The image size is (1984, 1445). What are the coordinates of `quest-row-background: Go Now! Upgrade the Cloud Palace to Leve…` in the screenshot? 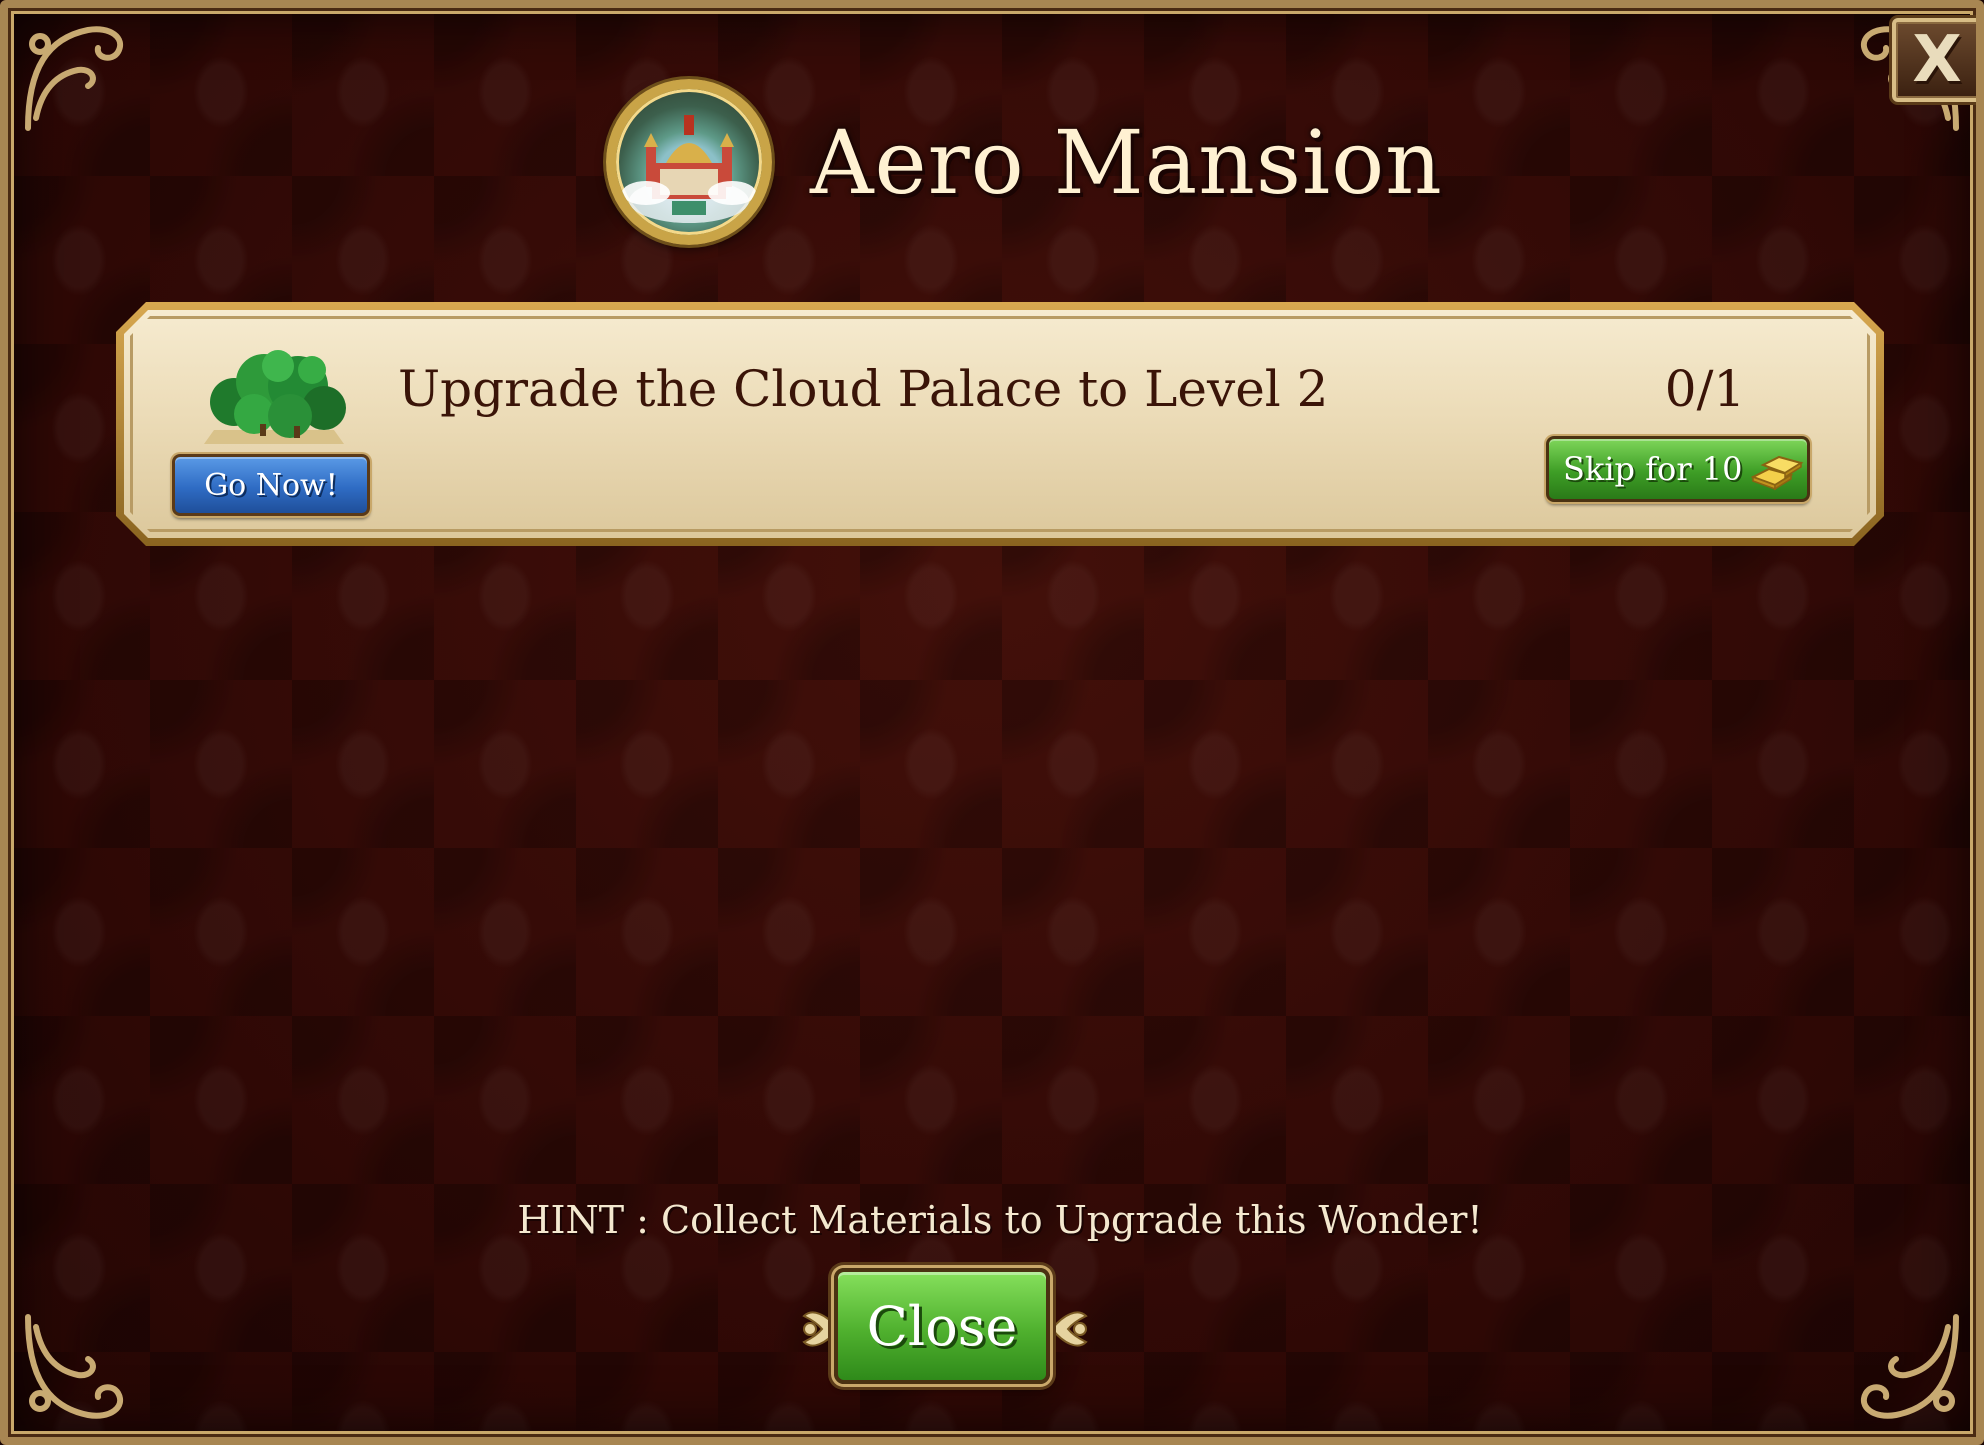 It's located at (1000, 424).